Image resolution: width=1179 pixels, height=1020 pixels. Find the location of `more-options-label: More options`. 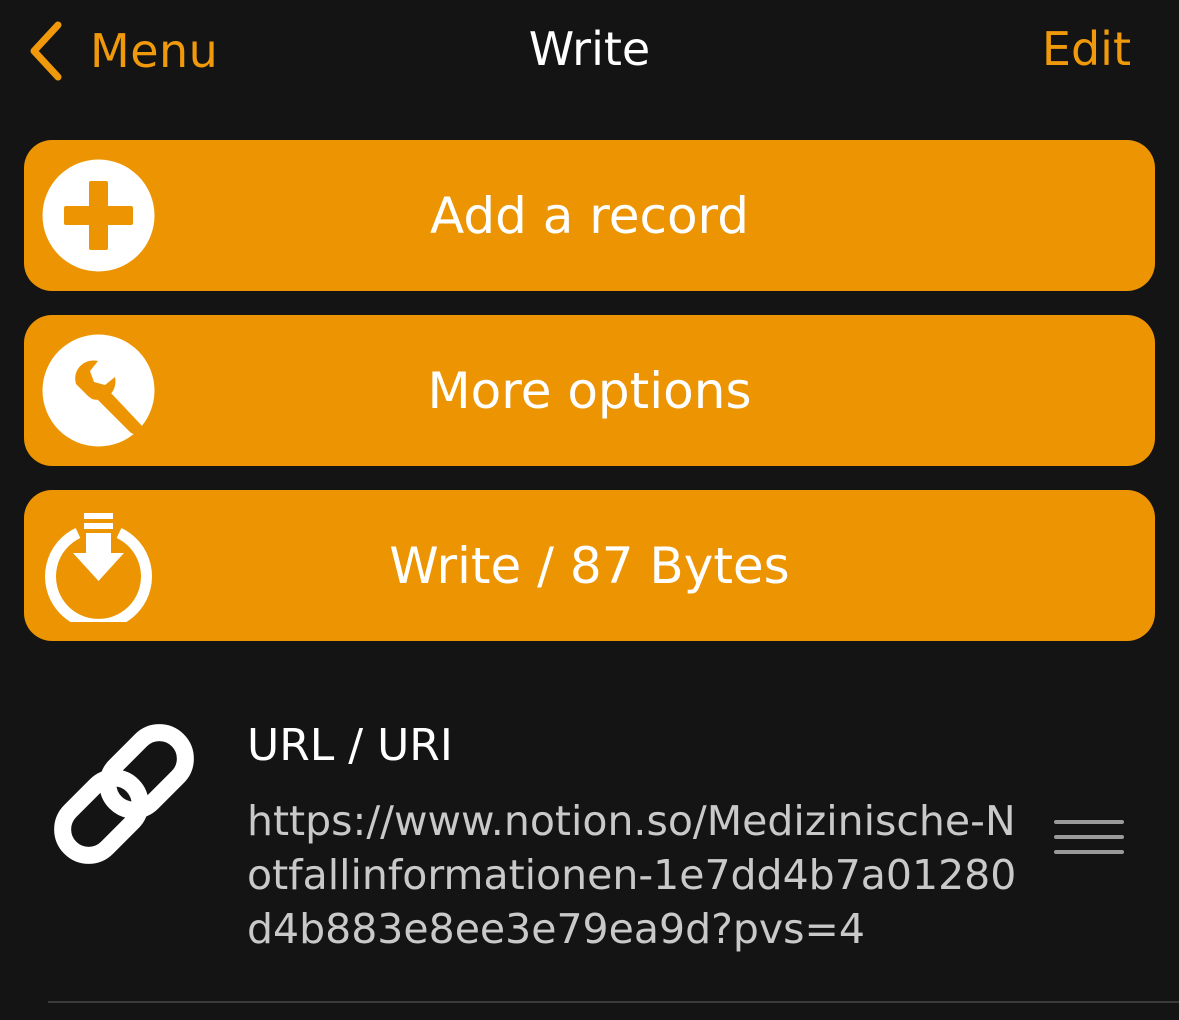

more-options-label: More options is located at coordinates (589, 390).